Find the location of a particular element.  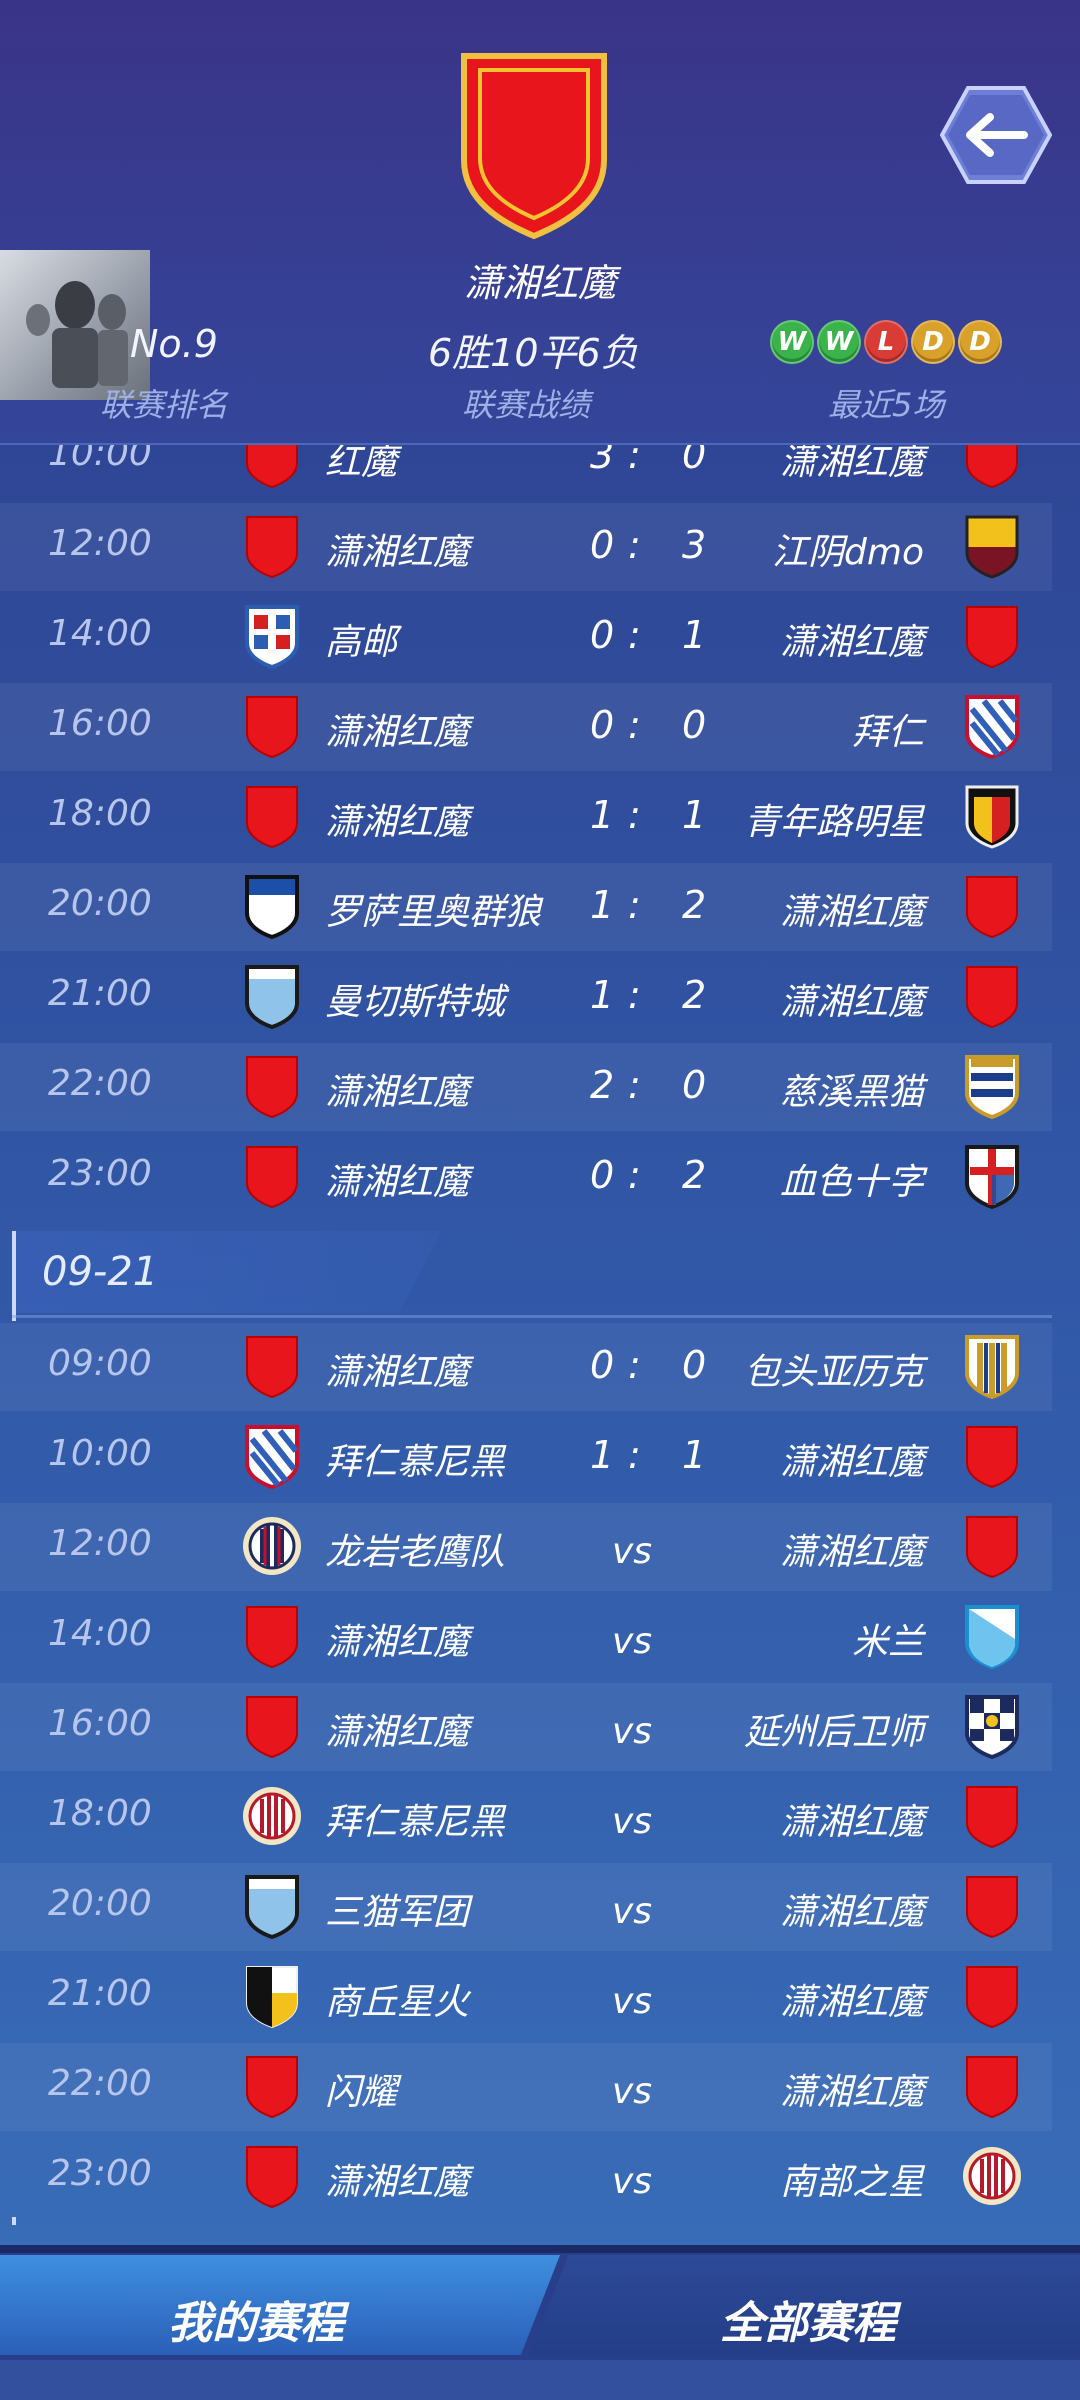

match-row: 20:00 罗萨里奥群狼 1 : 2 潇湘红魔 is located at coordinates (526, 907).